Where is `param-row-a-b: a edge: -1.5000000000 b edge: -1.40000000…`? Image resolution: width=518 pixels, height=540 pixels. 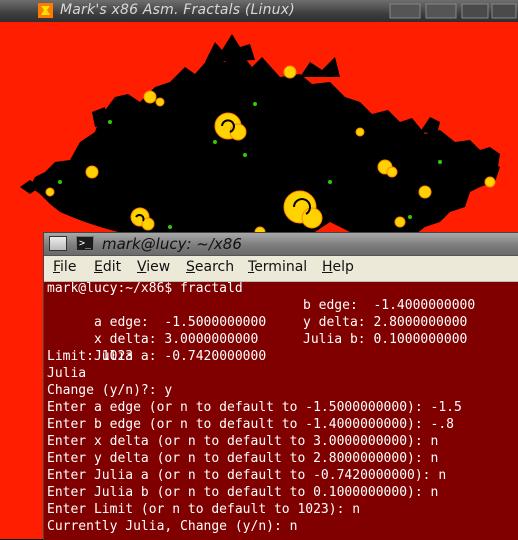 param-row-a-b: a edge: -1.5000000000 b edge: -1.40000000… is located at coordinates (261, 313).